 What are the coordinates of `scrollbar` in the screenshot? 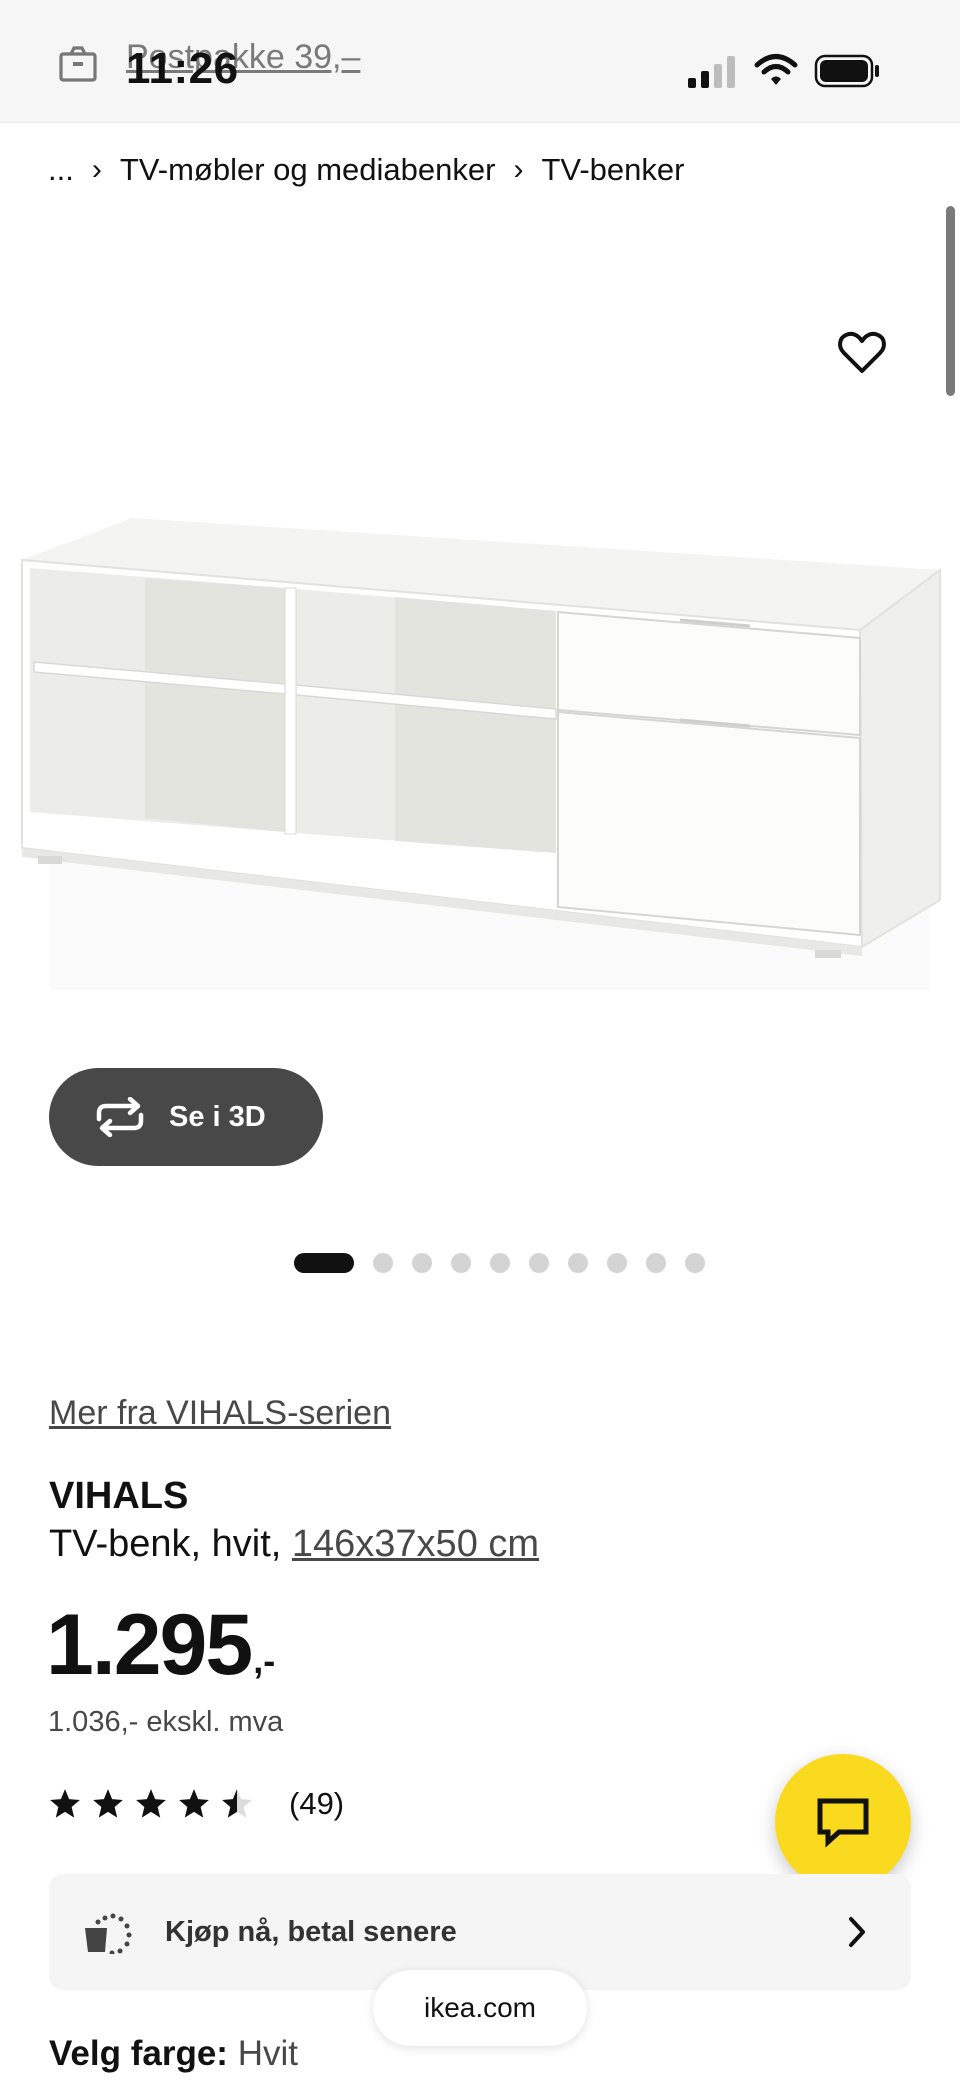 It's located at (950, 301).